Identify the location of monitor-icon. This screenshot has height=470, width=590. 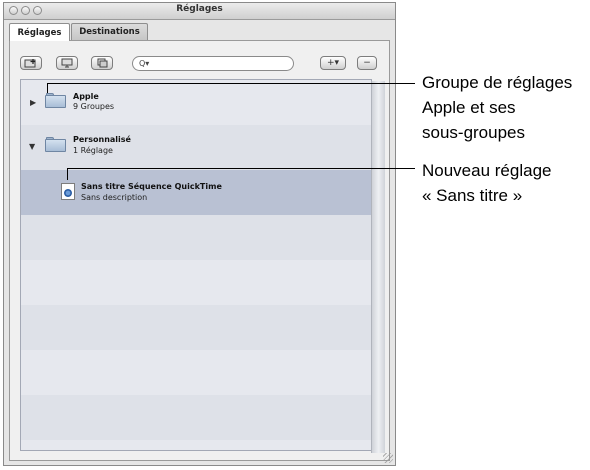
(67, 63).